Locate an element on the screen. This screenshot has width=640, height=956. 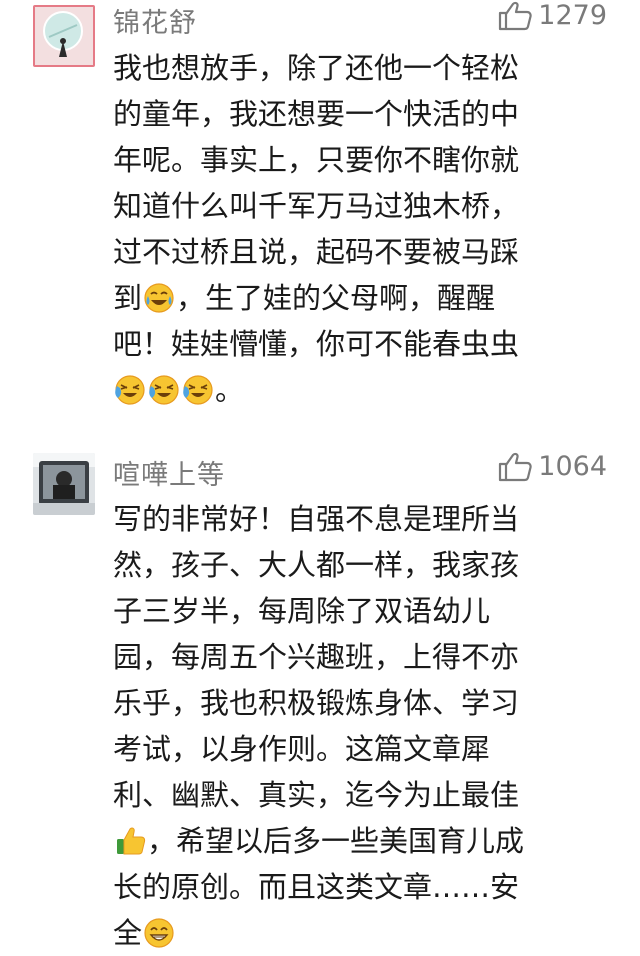
comment-line: ，希望以后多一些美国育儿成 is located at coordinates (353, 841).